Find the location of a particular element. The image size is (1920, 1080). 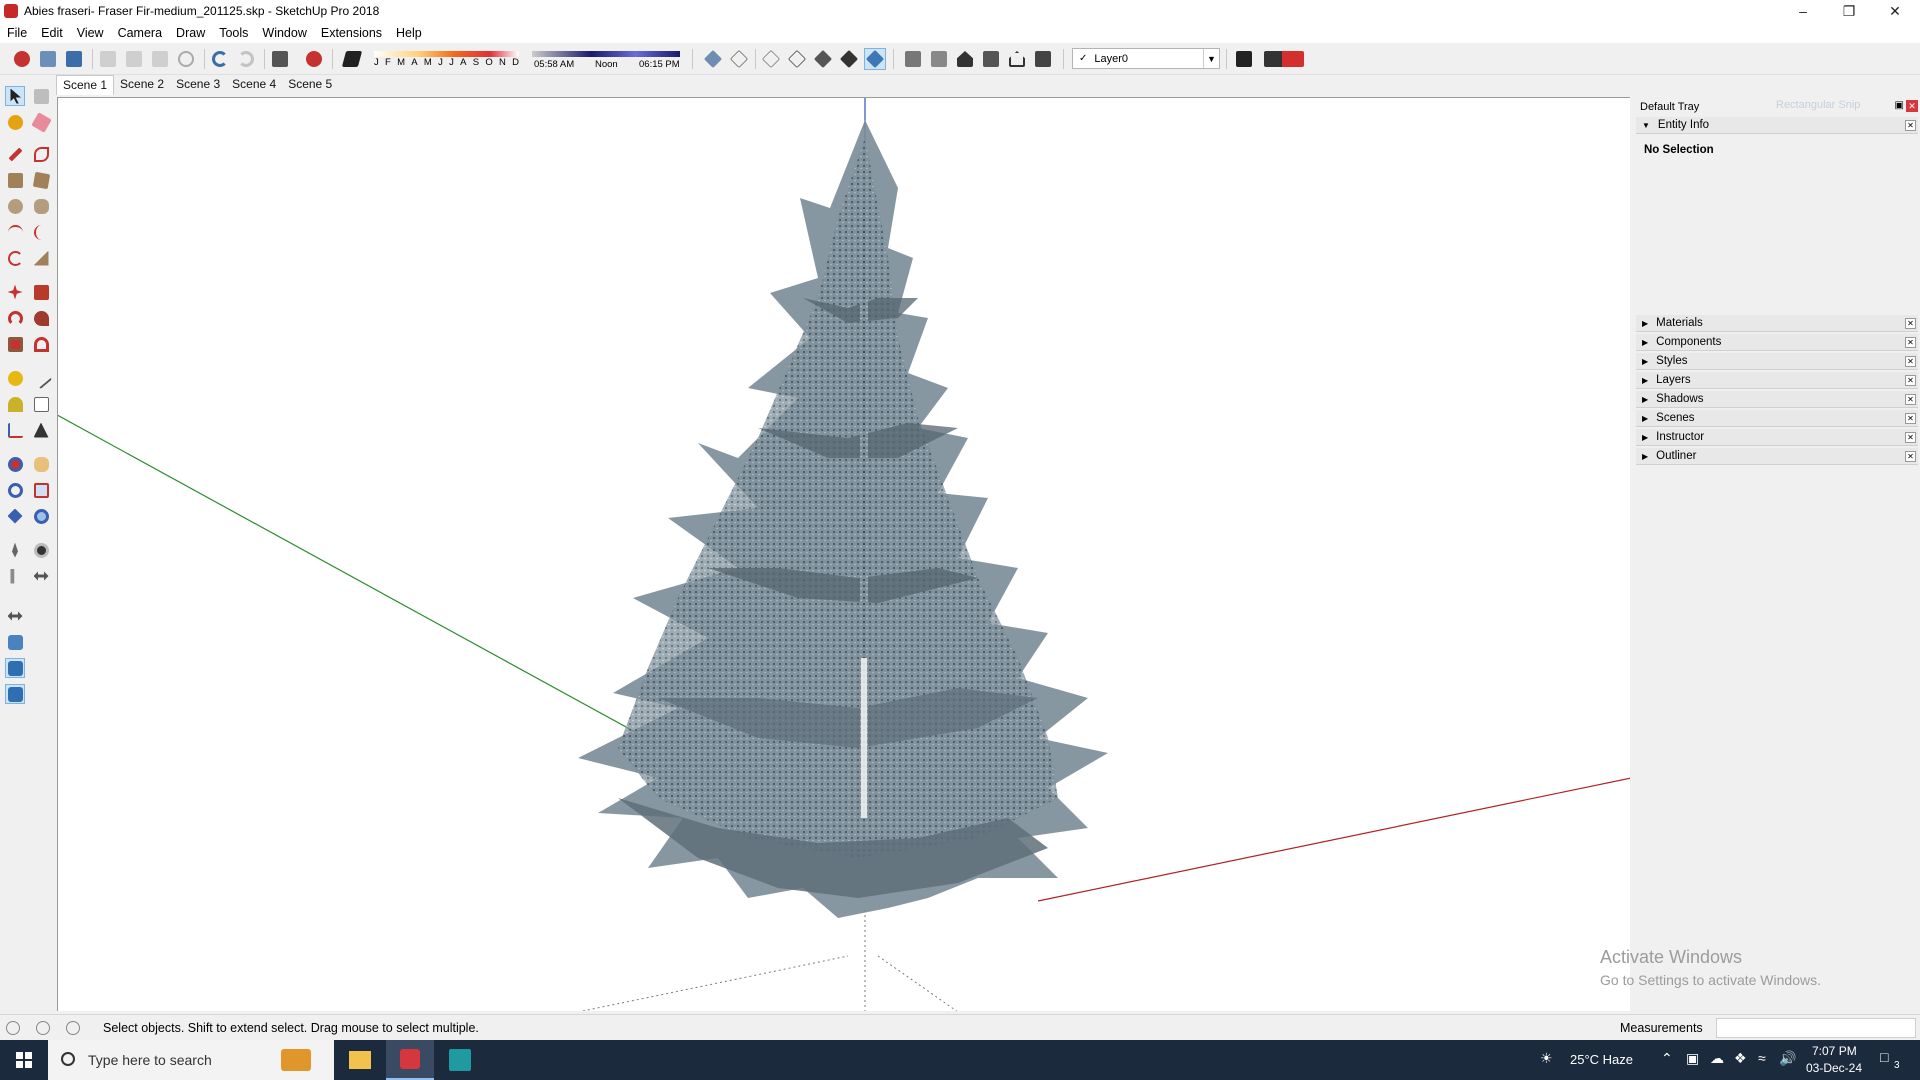

print-icon is located at coordinates (280, 59).